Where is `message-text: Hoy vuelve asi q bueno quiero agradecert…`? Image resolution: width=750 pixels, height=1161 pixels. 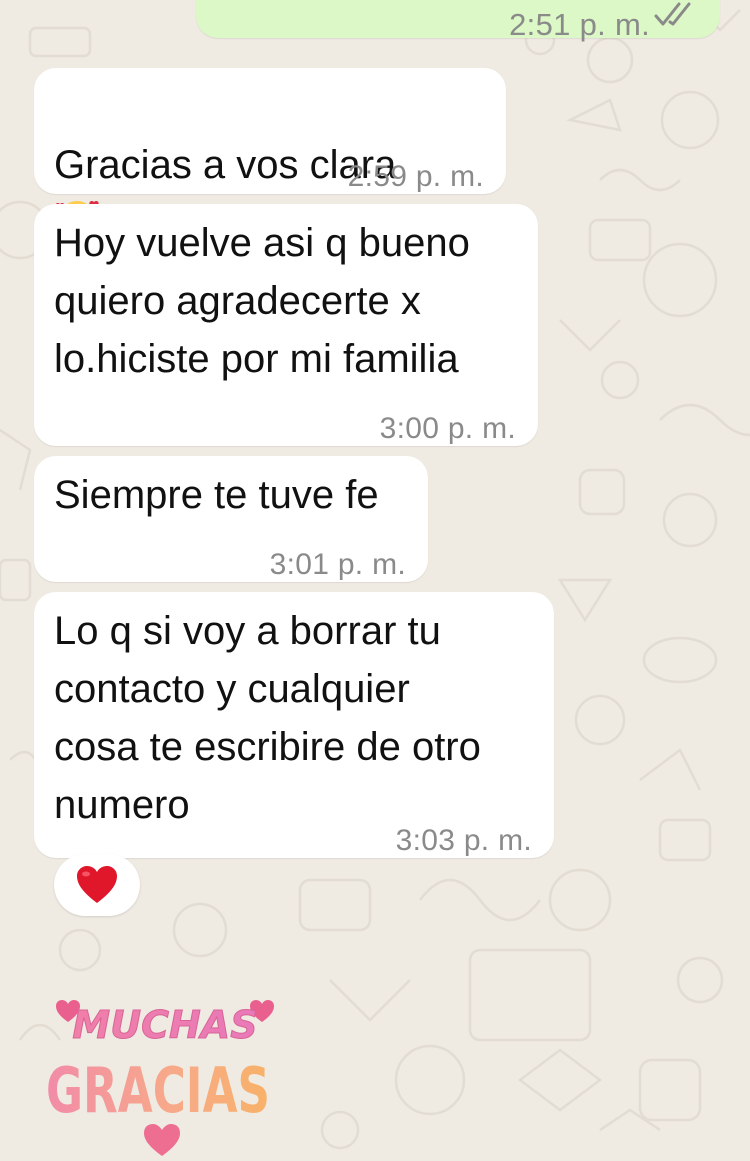
message-text: Hoy vuelve asi q bueno quiero agradecert… is located at coordinates (262, 301).